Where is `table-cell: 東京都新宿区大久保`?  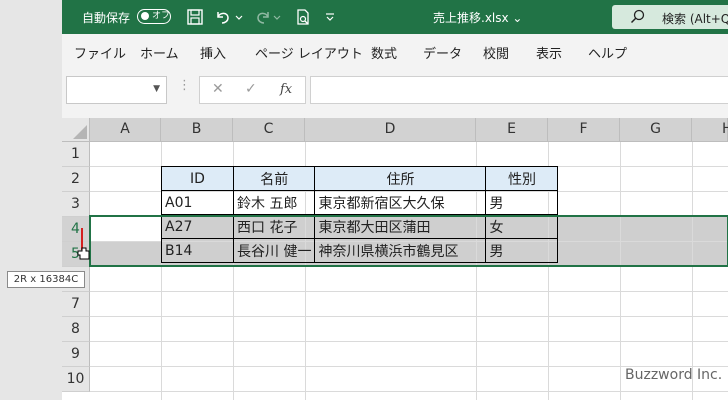
table-cell: 東京都新宿区大久保 is located at coordinates (400, 202).